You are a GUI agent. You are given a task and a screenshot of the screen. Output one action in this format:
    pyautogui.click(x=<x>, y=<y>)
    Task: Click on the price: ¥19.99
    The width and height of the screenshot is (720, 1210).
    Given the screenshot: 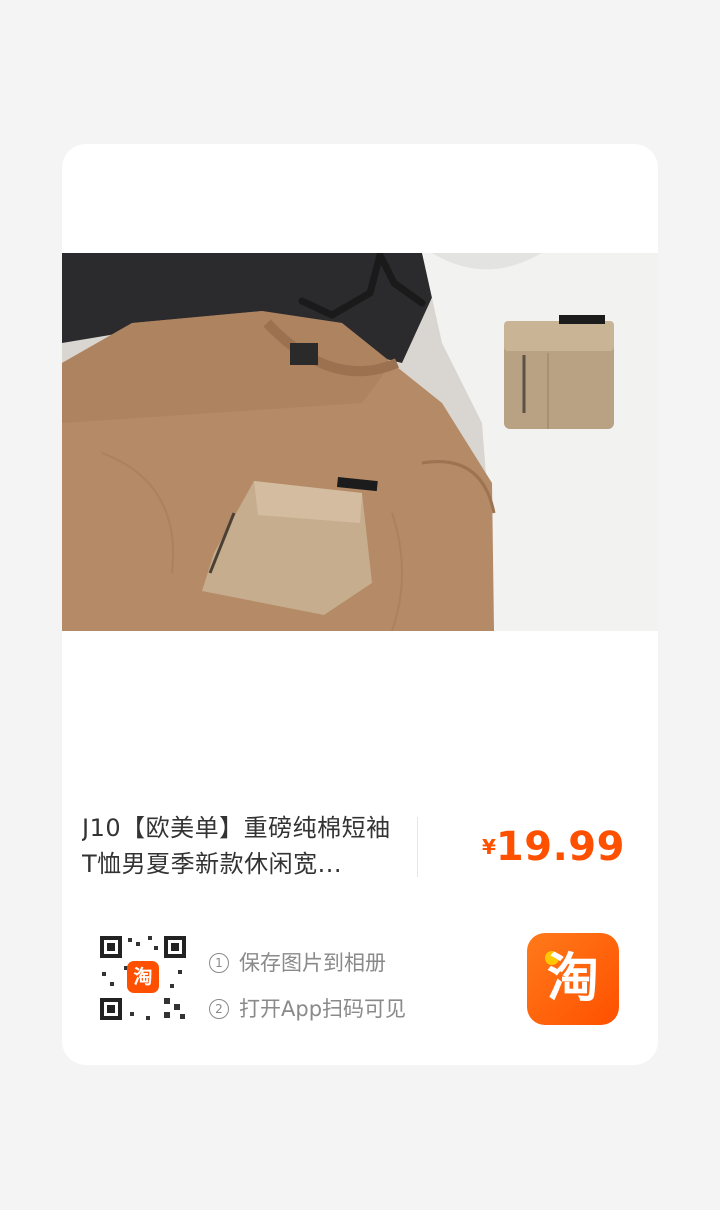 What is the action you would take?
    pyautogui.click(x=553, y=847)
    